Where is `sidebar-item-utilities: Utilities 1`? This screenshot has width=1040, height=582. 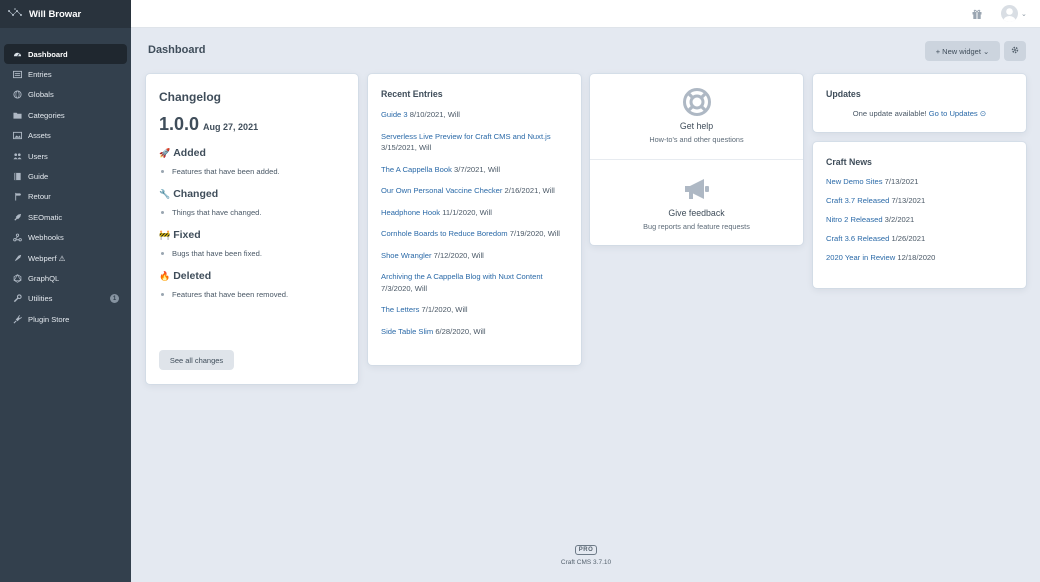 sidebar-item-utilities: Utilities 1 is located at coordinates (65, 299).